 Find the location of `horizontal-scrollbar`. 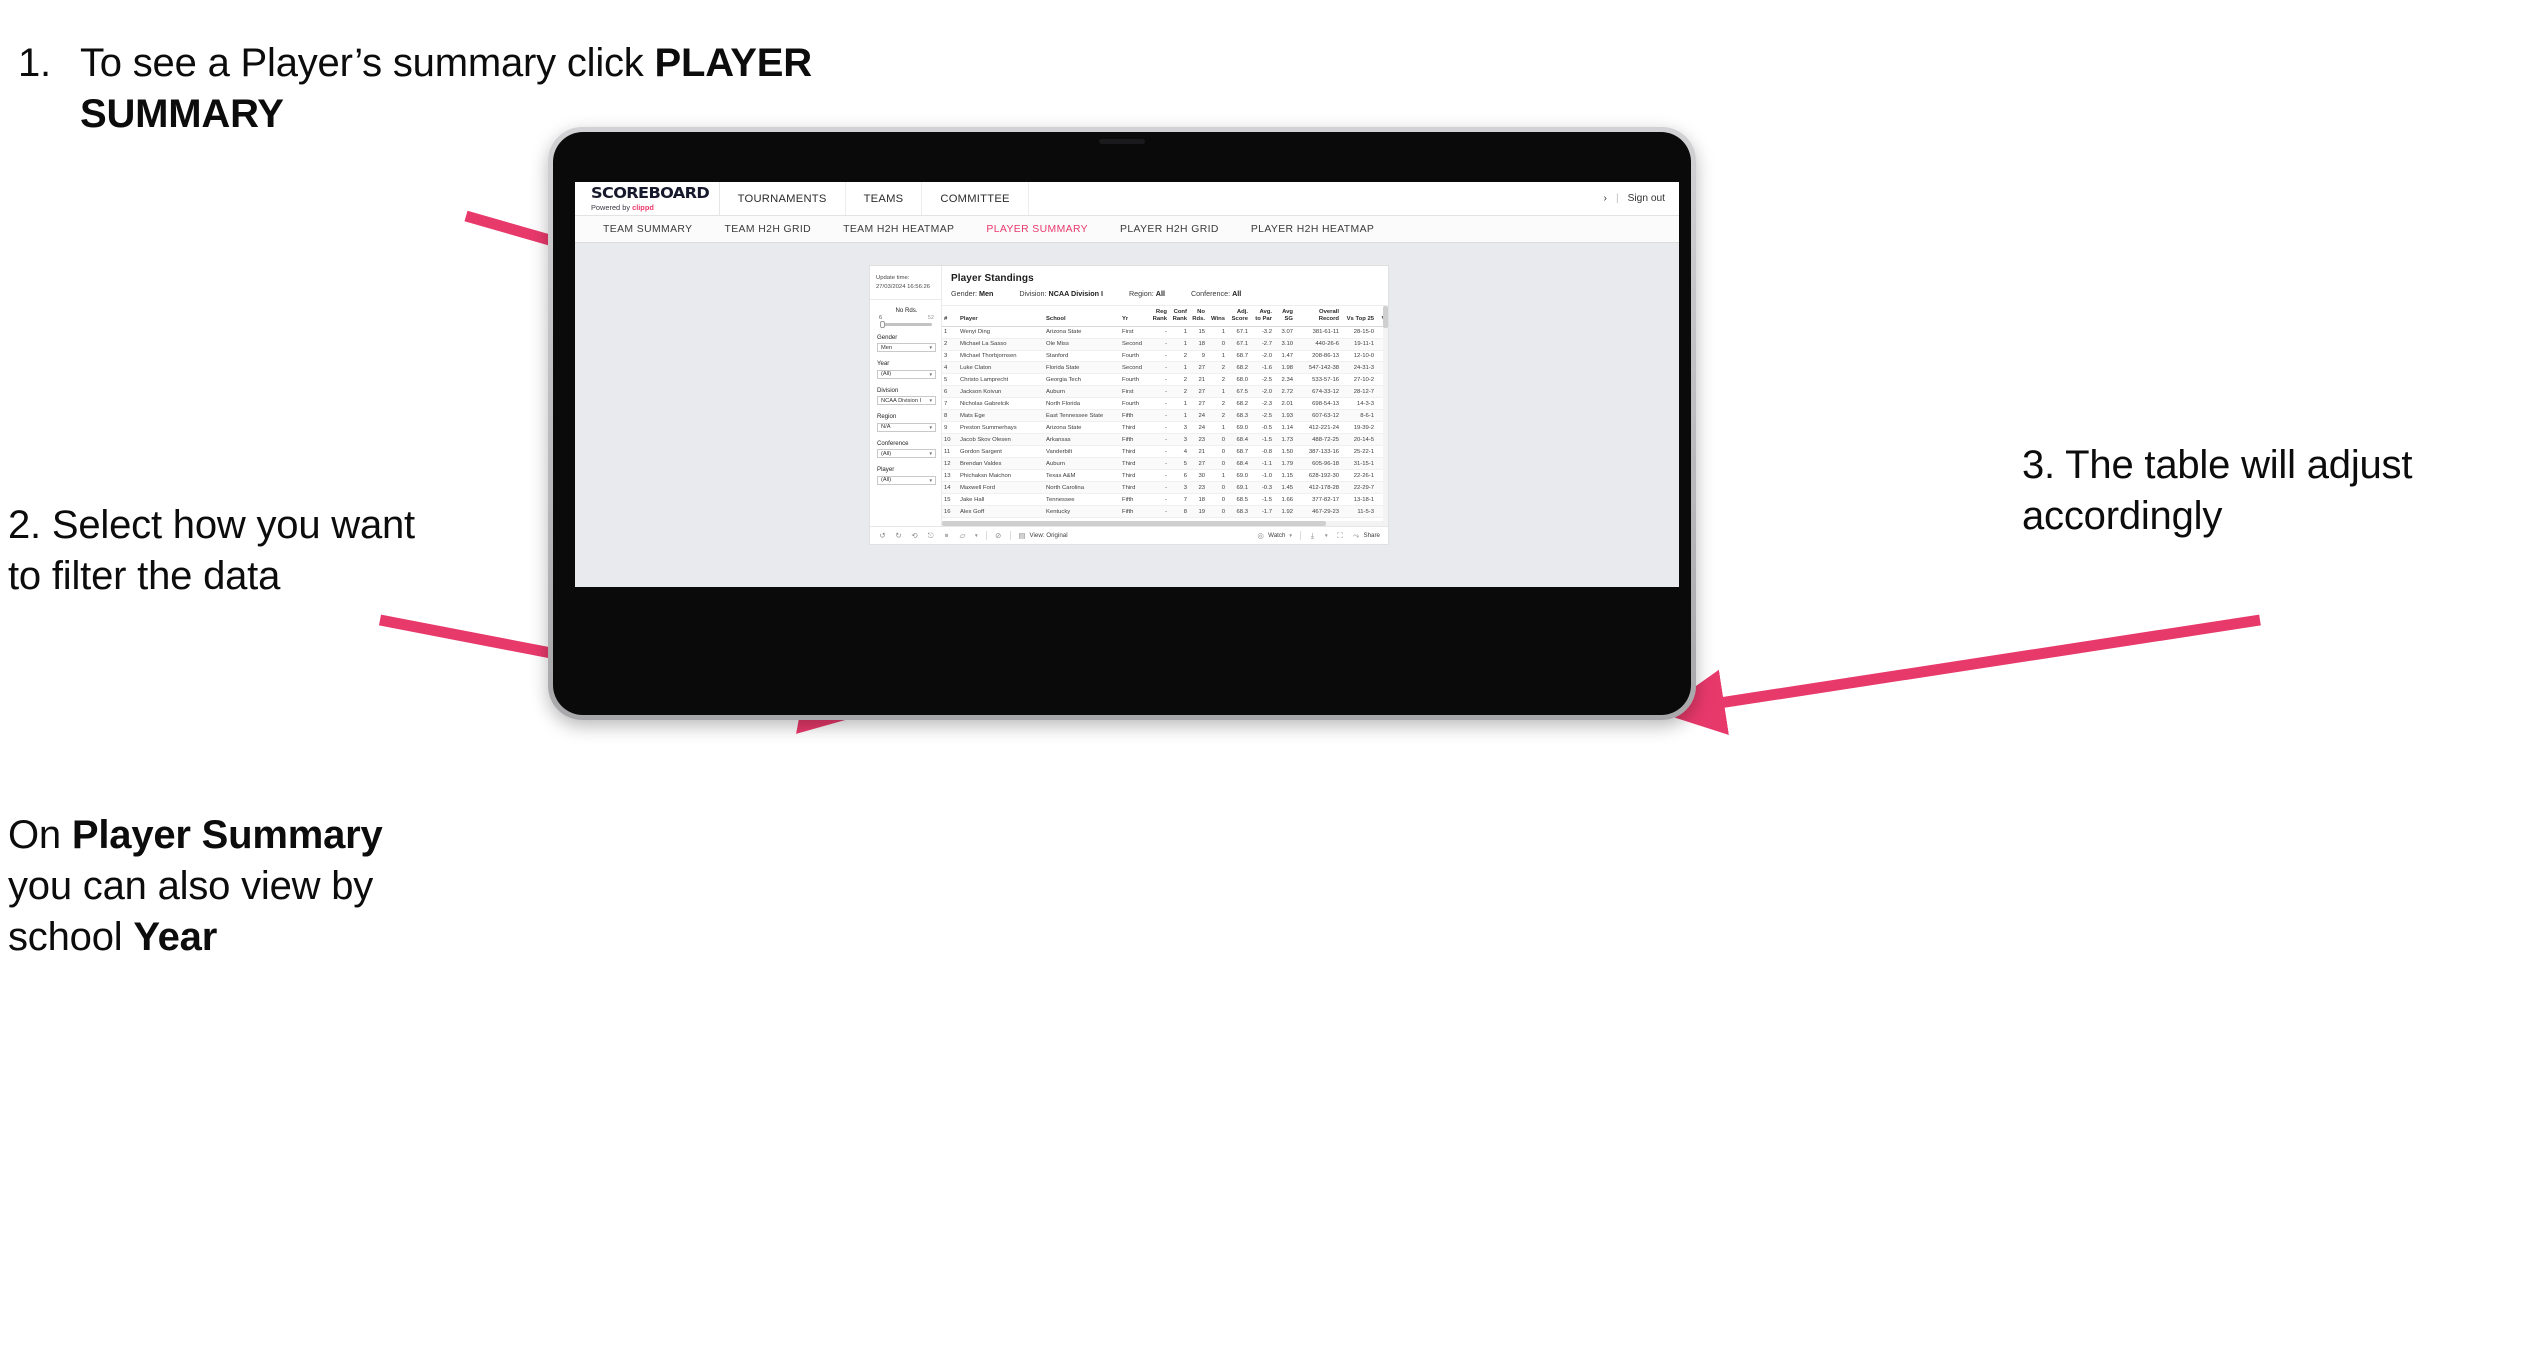

horizontal-scrollbar is located at coordinates (1165, 523).